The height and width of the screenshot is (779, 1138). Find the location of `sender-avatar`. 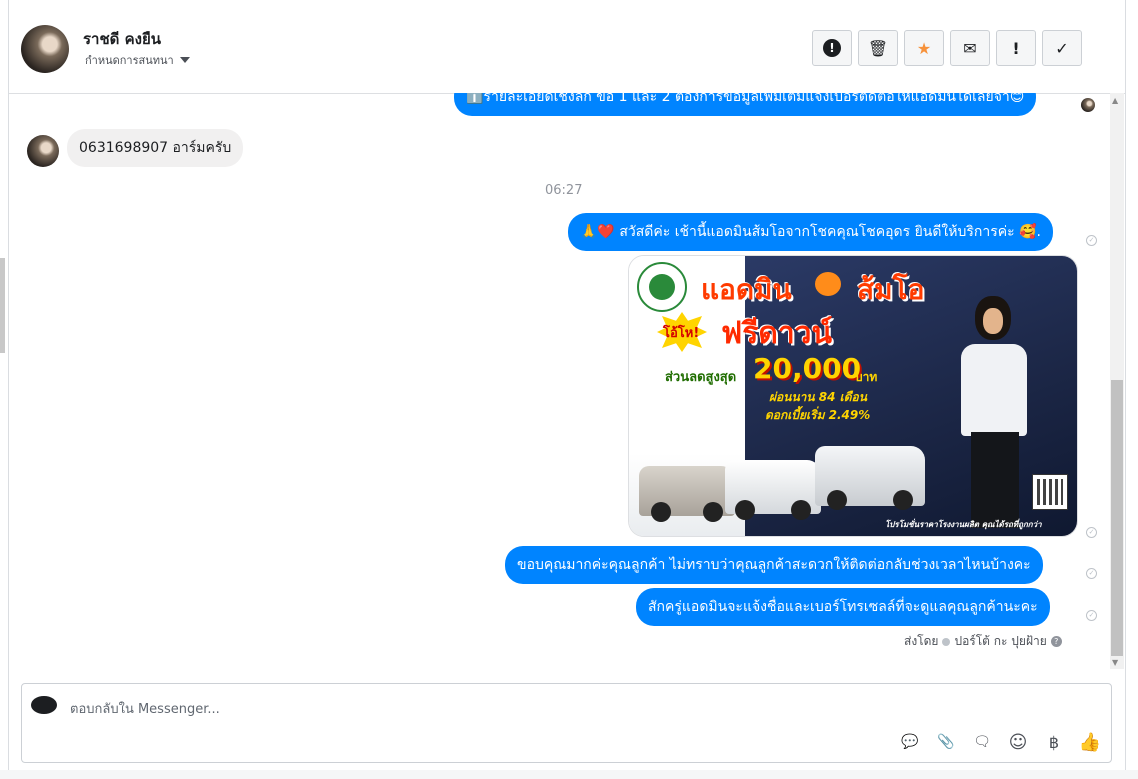

sender-avatar is located at coordinates (43, 151).